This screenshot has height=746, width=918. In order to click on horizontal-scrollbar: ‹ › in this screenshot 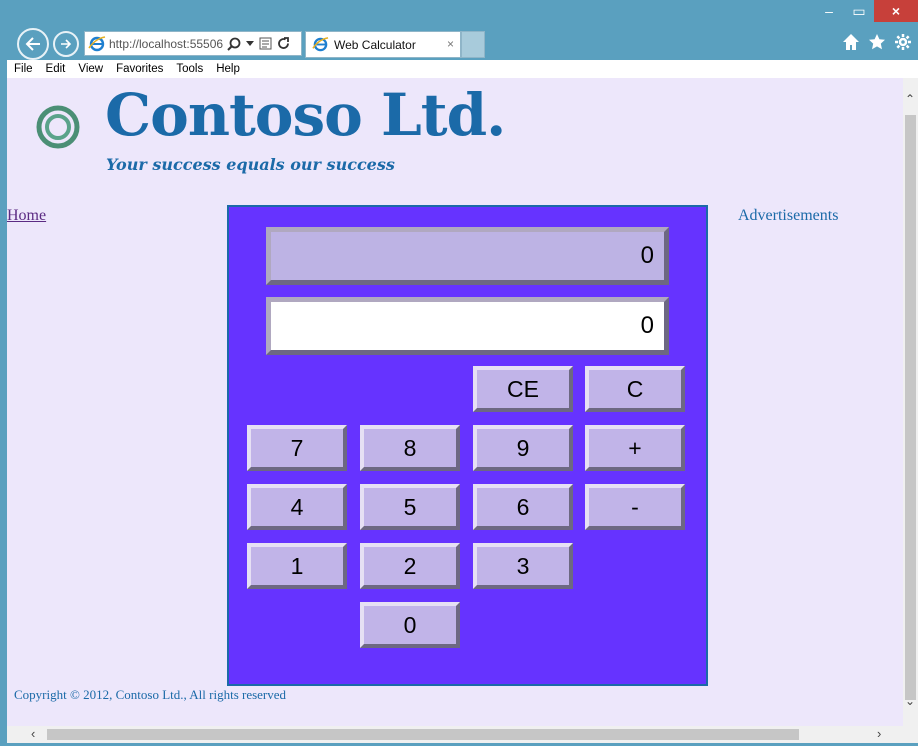, I will do `click(462, 734)`.